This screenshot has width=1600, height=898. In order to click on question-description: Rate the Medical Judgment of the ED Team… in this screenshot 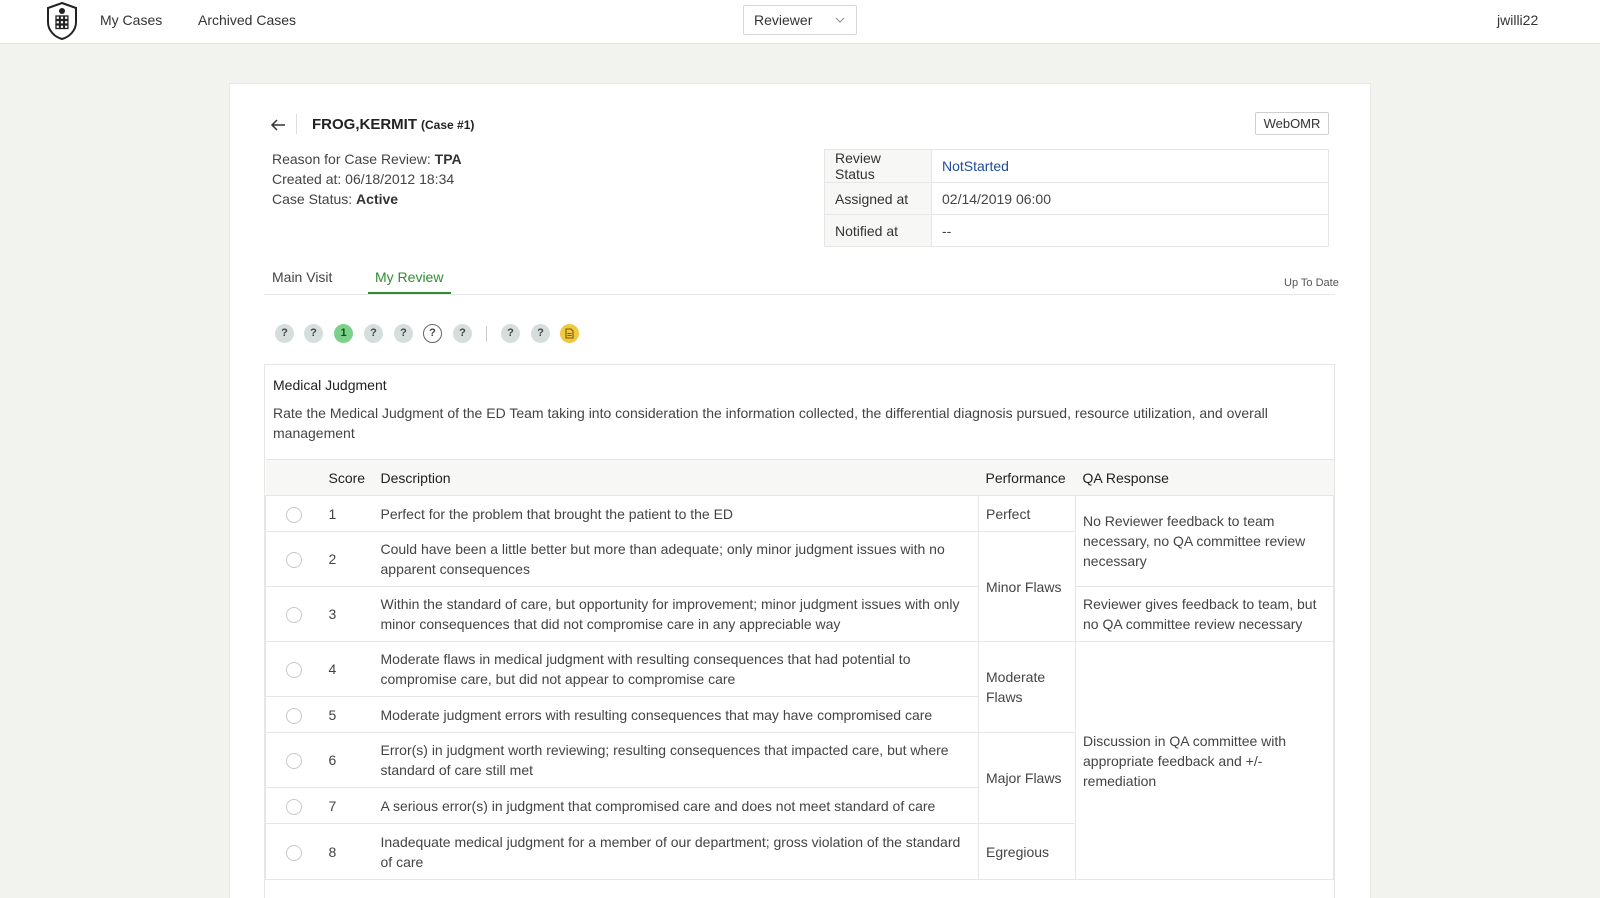, I will do `click(770, 423)`.